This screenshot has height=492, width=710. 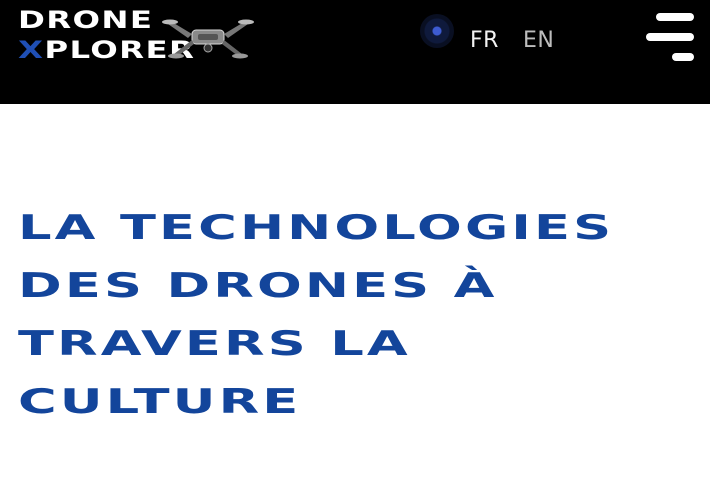 I want to click on menu-bar-middle, so click(x=670, y=37).